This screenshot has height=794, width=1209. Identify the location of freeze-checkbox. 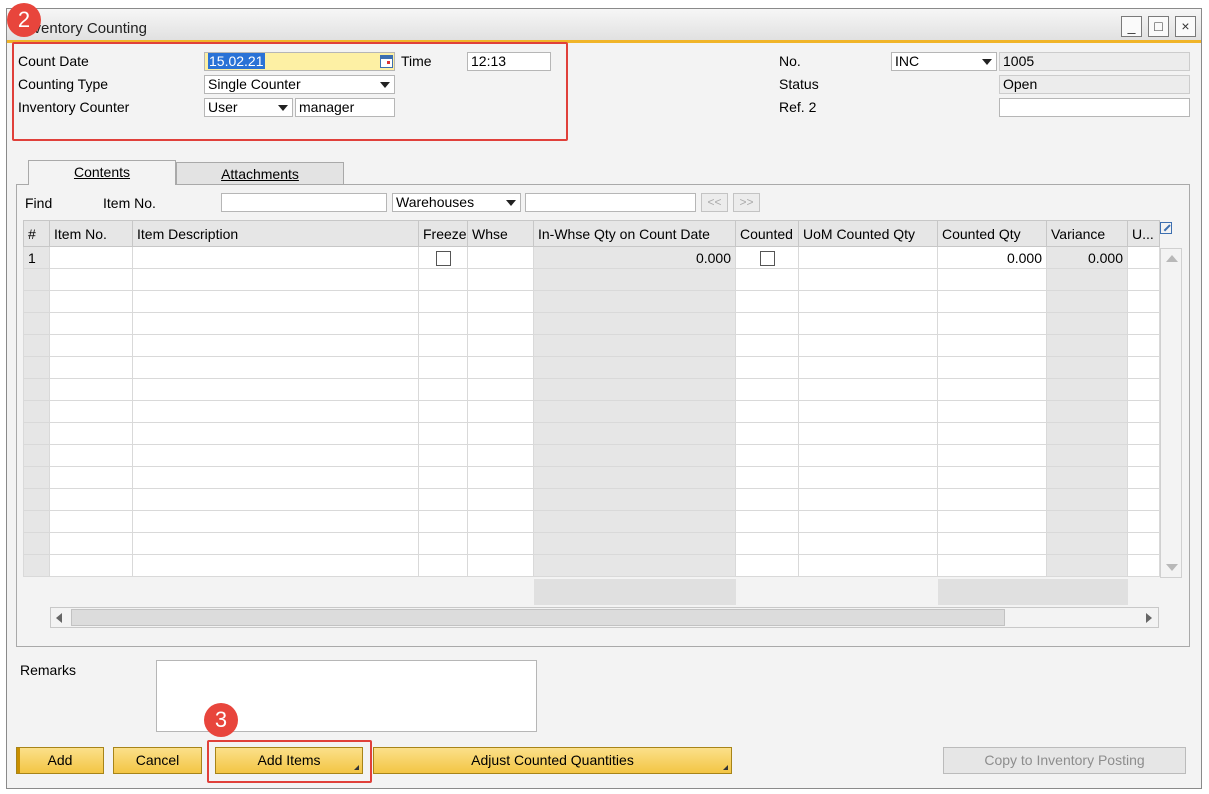
(443, 258).